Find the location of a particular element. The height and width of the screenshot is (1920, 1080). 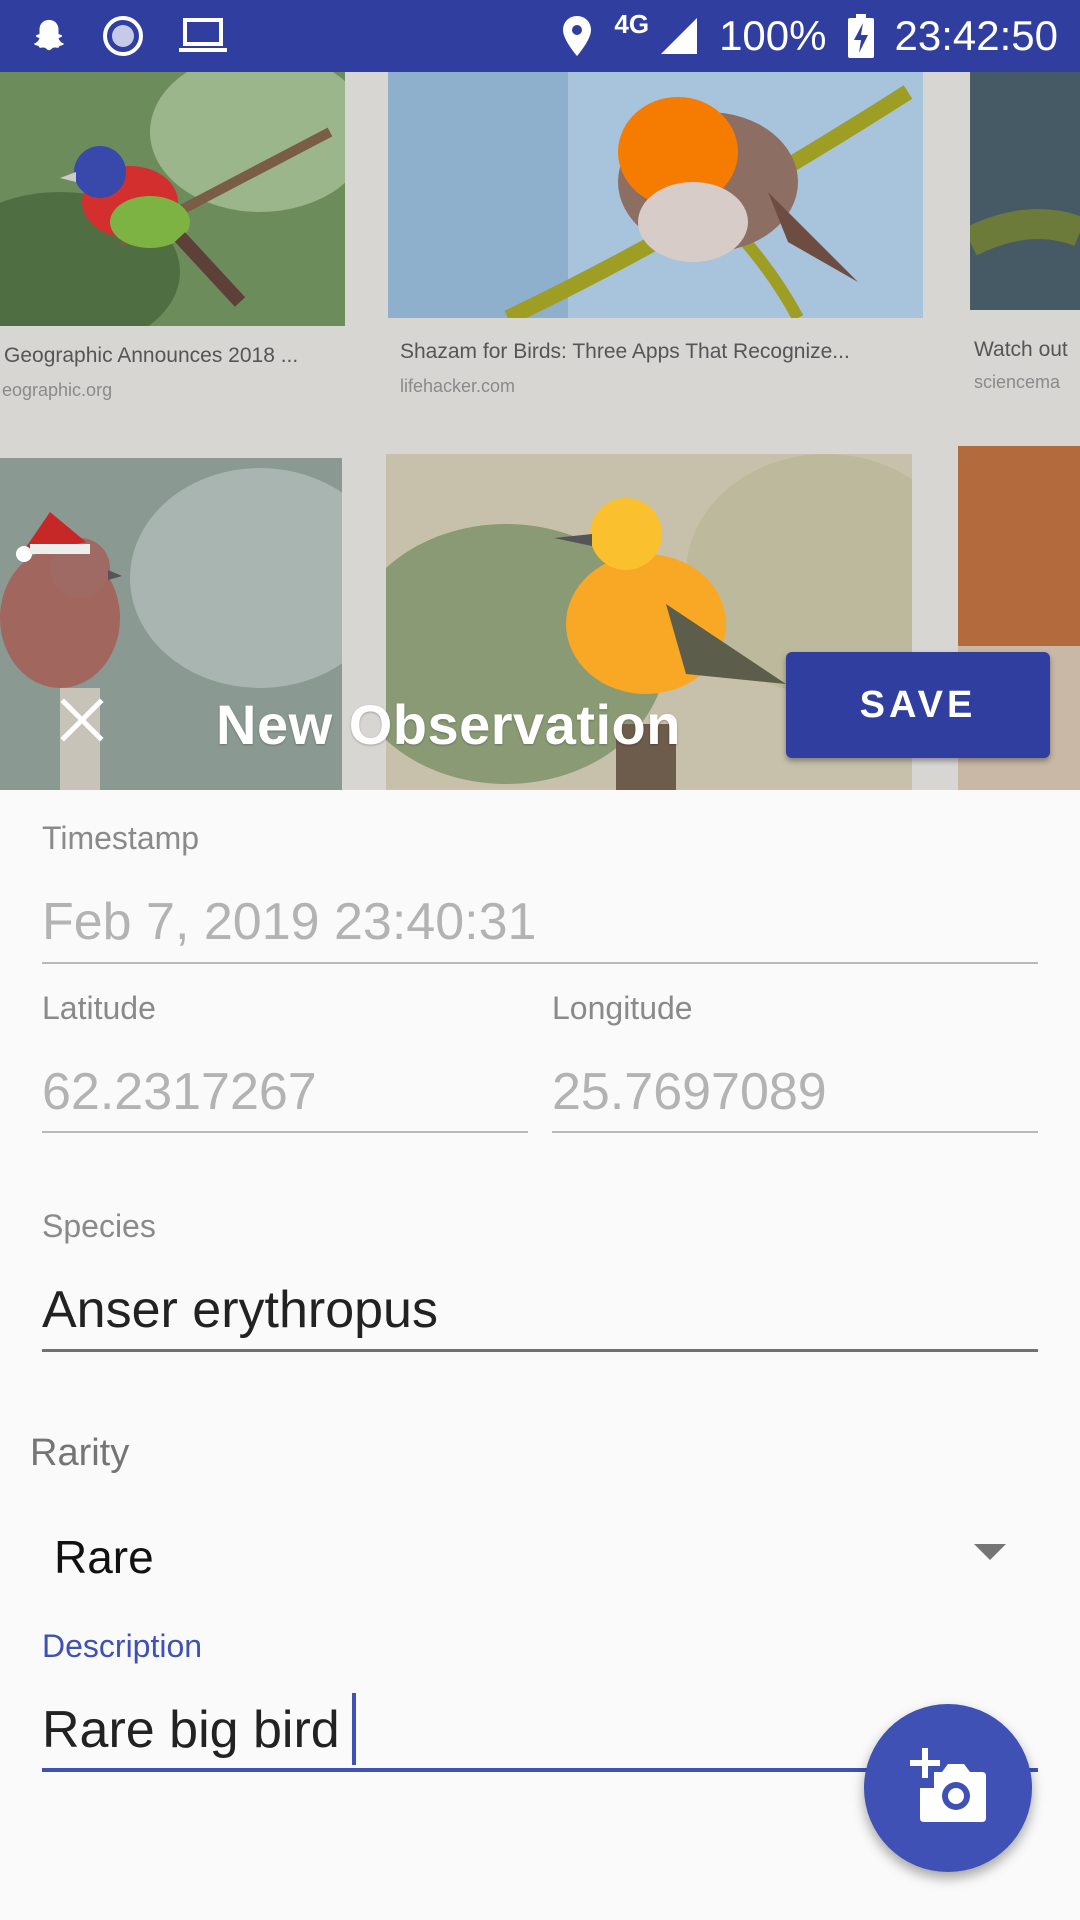

latitude-underline is located at coordinates (285, 1132).